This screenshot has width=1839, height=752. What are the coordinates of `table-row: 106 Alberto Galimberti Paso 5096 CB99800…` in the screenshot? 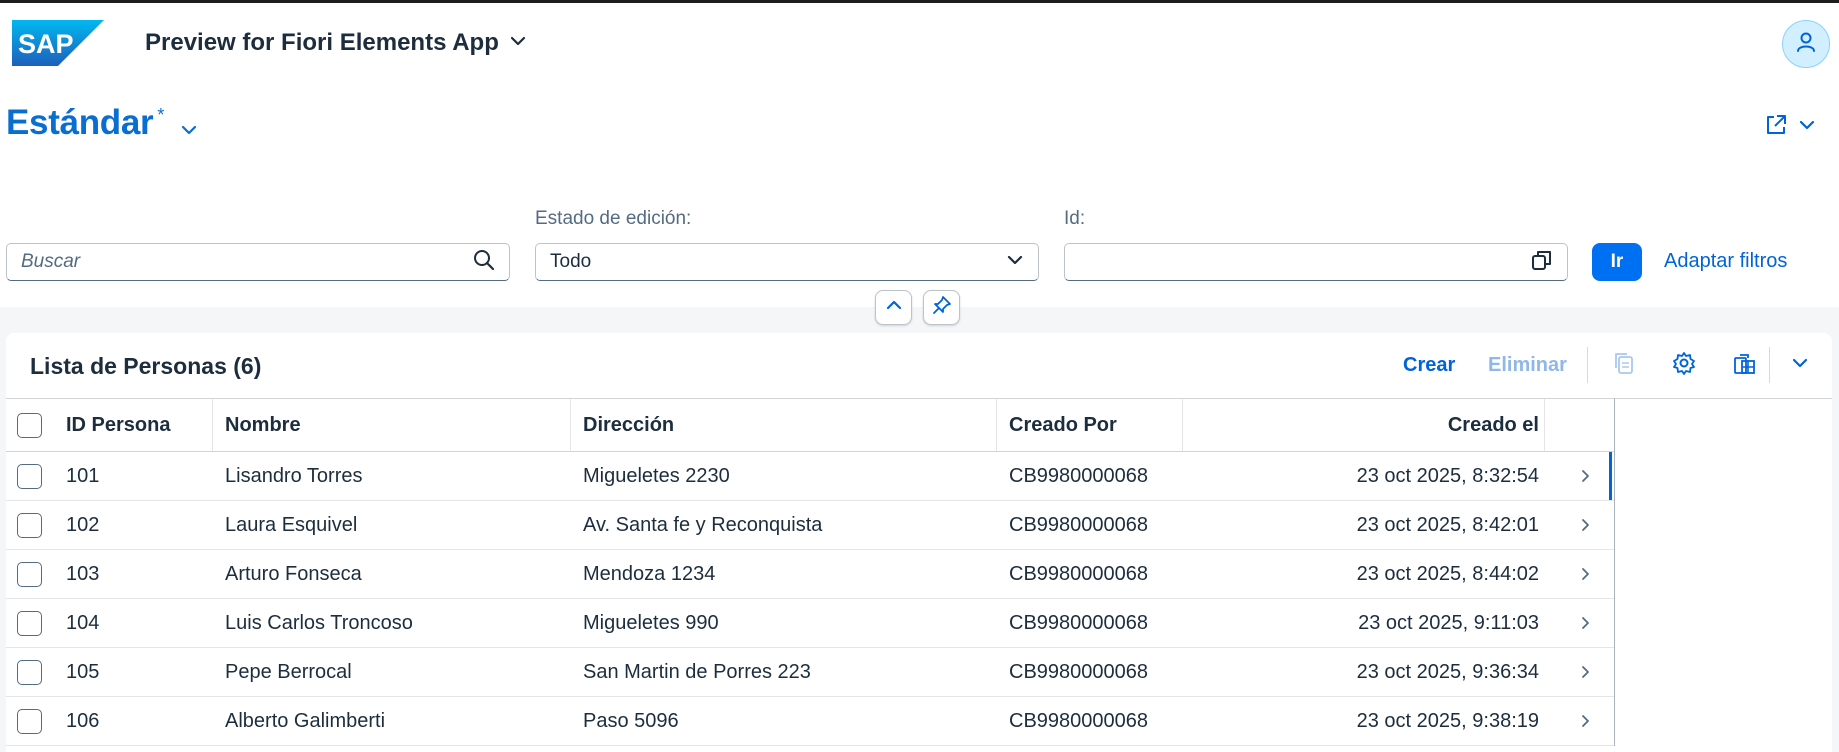 It's located at (810, 721).